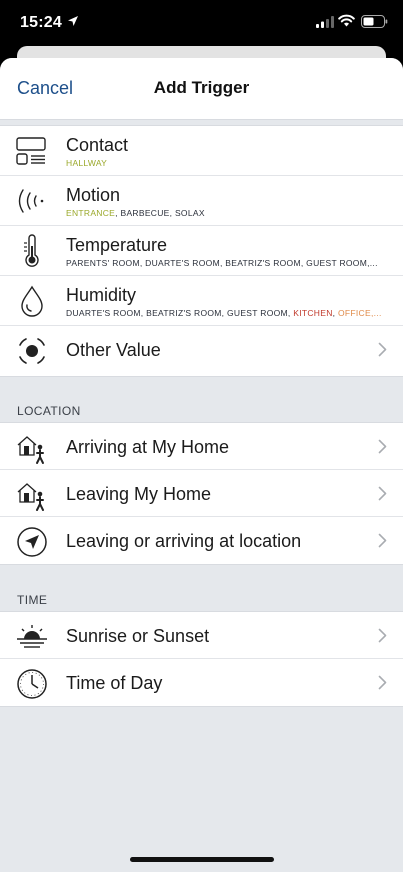 This screenshot has height=872, width=403. Describe the element at coordinates (374, 21) in the screenshot. I see `battery-icon` at that location.